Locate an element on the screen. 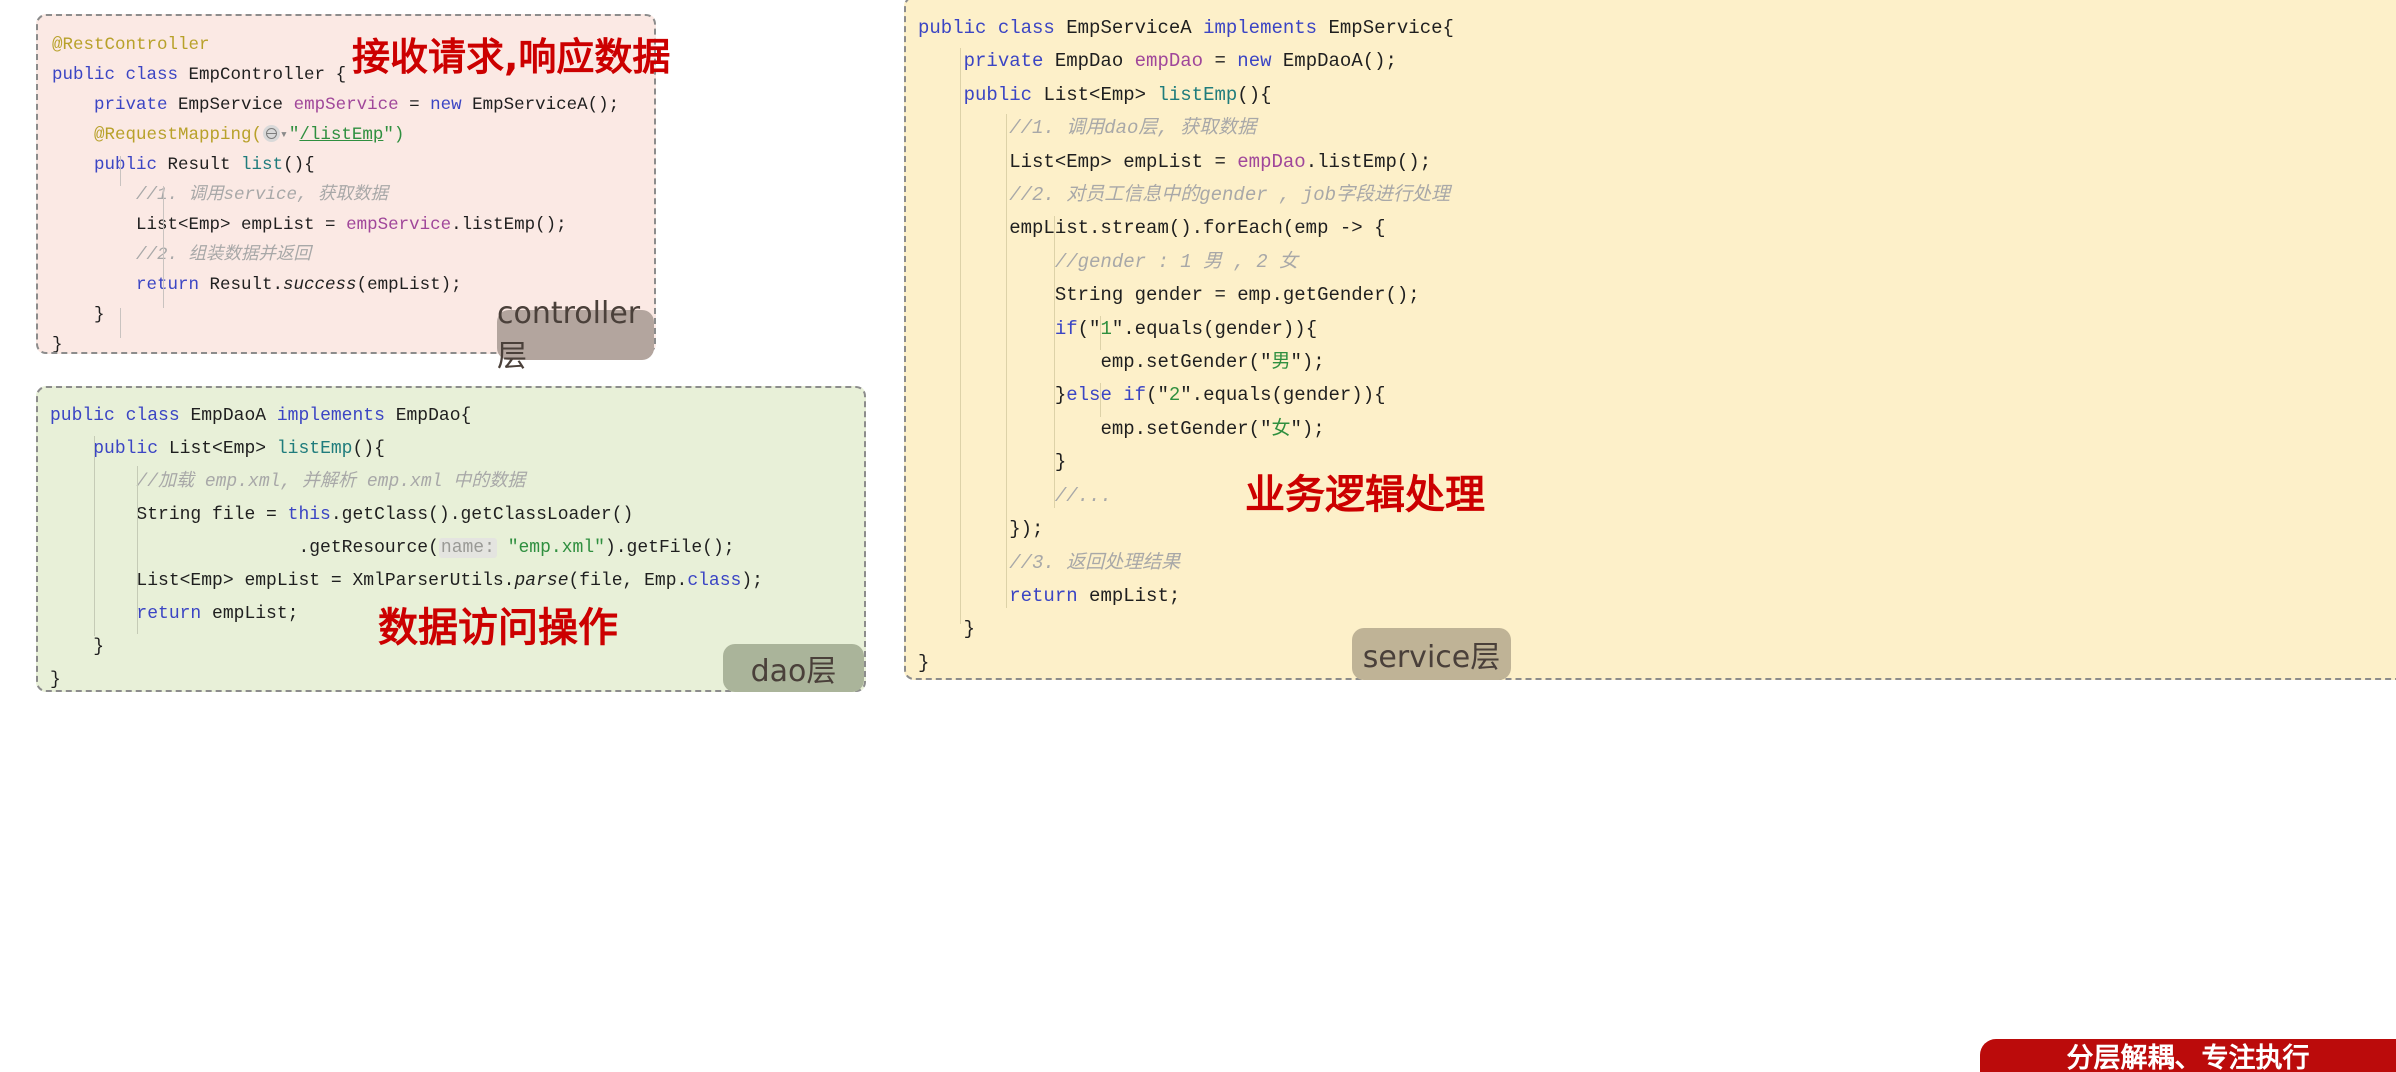  annotation-requestmapping: @RequestMapping( is located at coordinates (178, 135).